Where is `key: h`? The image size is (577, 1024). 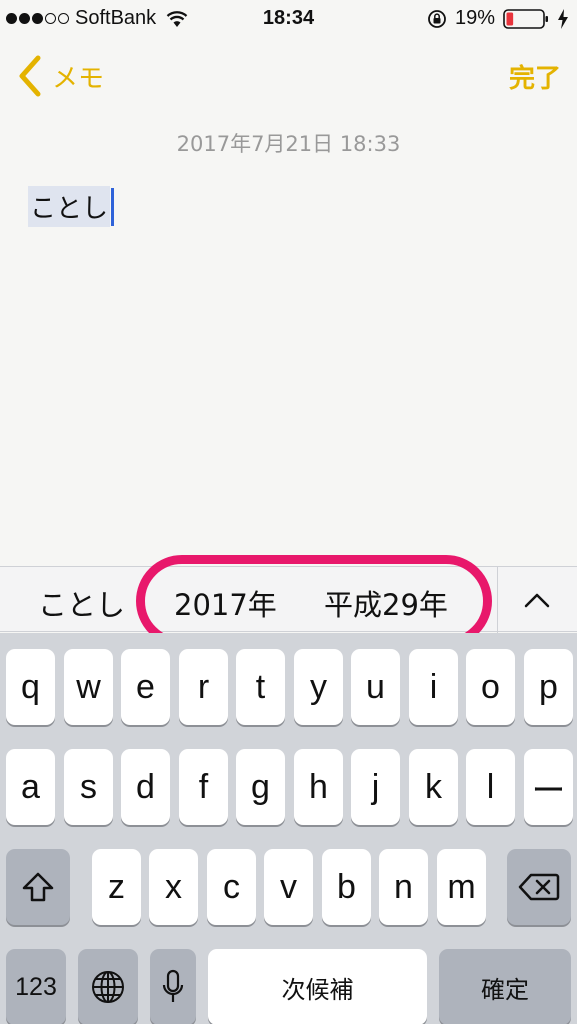
key: h is located at coordinates (318, 787).